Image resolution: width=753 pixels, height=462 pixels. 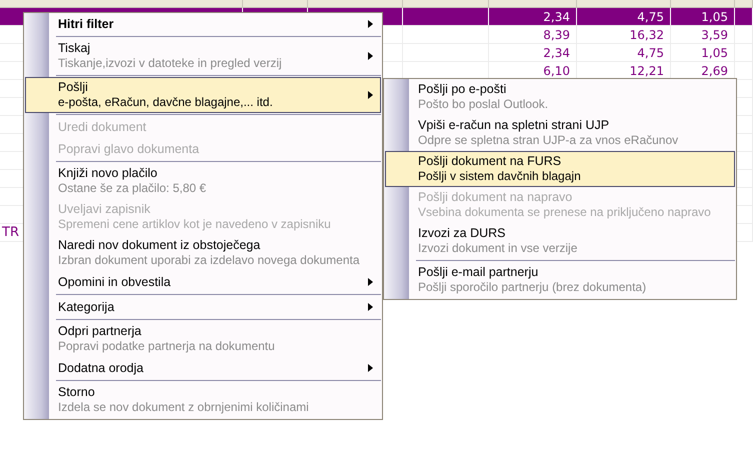 What do you see at coordinates (195, 224) in the screenshot?
I see `menu-item-description: Spremeni cene artiklov kot je navedeno v zapisniku` at bounding box center [195, 224].